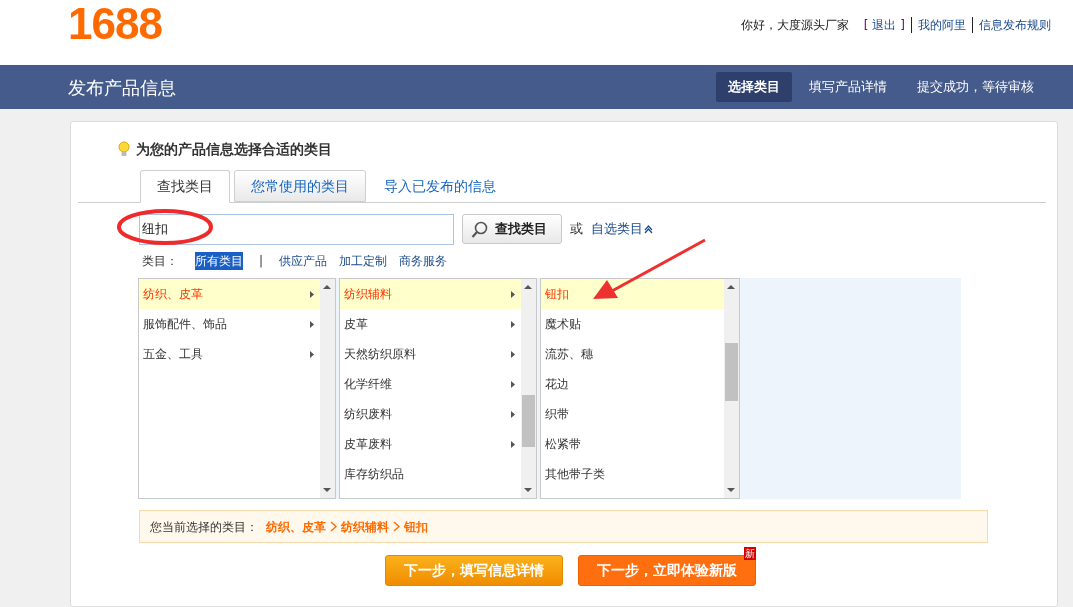 Image resolution: width=1073 pixels, height=607 pixels. What do you see at coordinates (632, 444) in the screenshot?
I see `category-item: 松紧带` at bounding box center [632, 444].